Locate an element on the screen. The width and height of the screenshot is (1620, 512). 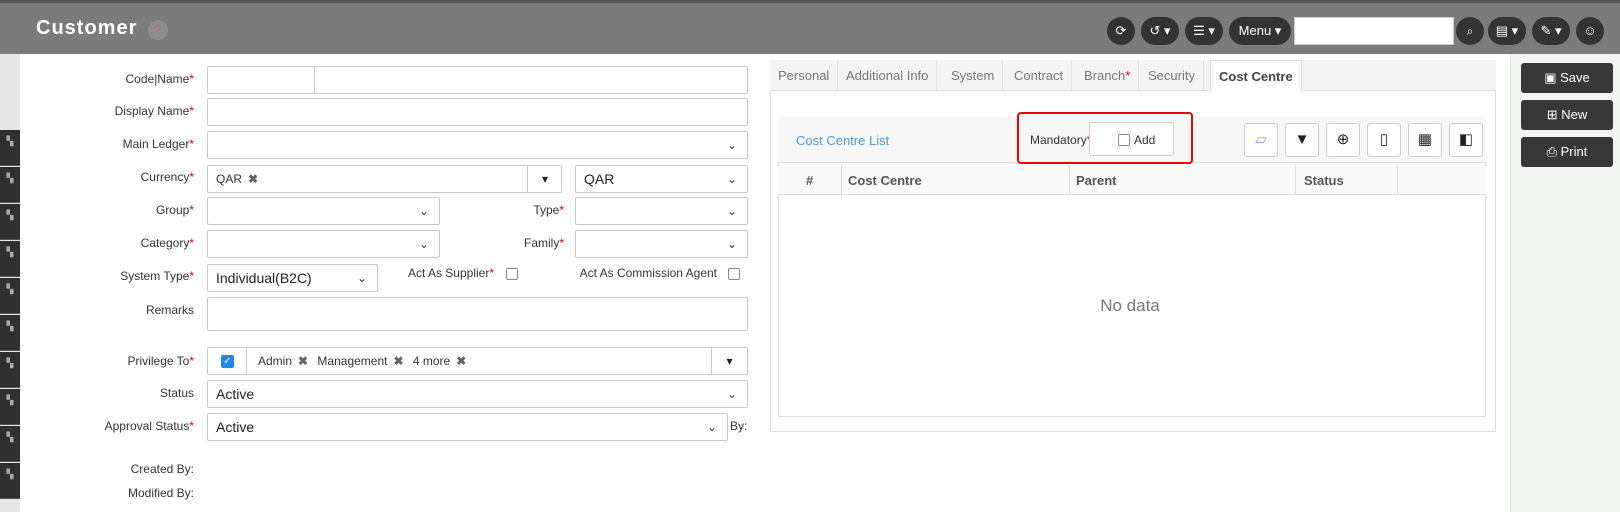
eraser-icon: ▱ is located at coordinates (1261, 140).